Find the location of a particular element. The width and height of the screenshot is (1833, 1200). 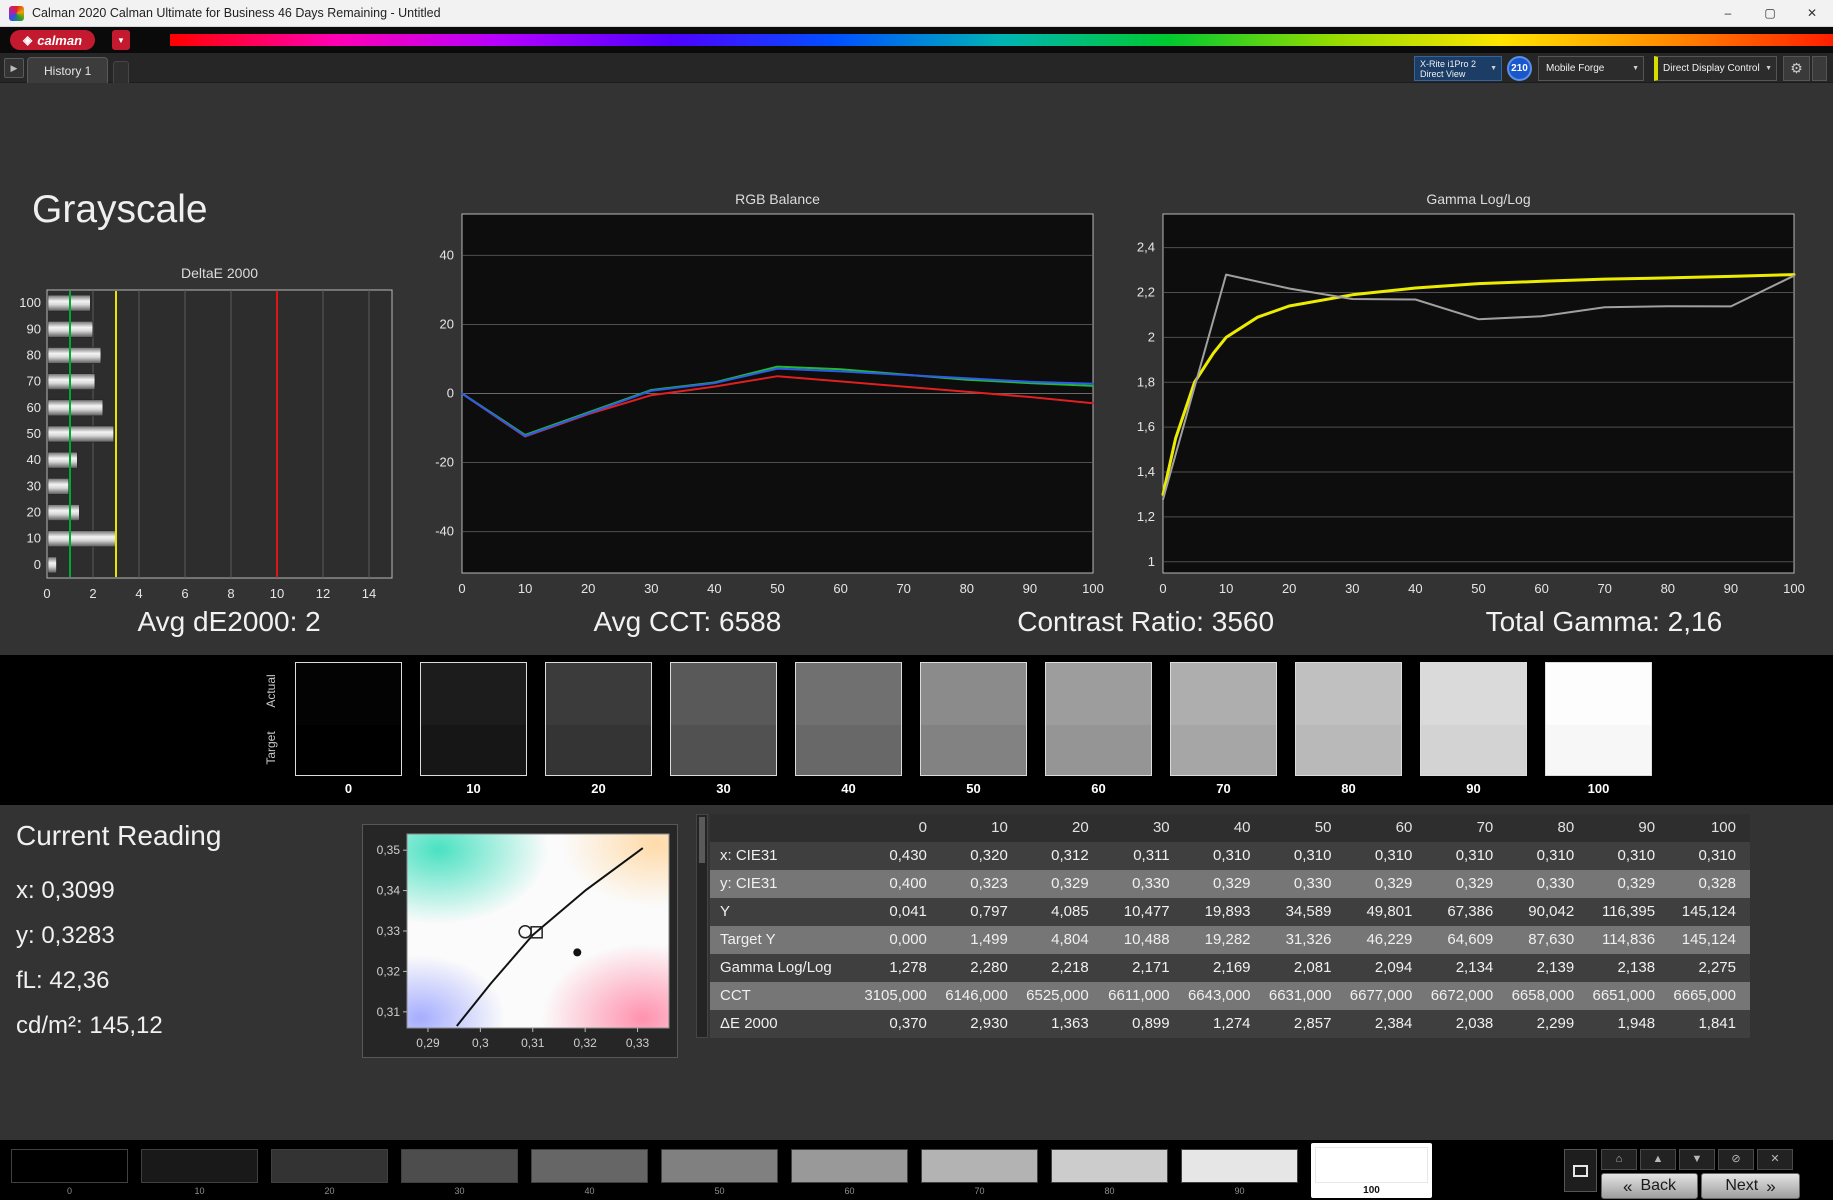

svg-text: 14 is located at coordinates (369, 593).